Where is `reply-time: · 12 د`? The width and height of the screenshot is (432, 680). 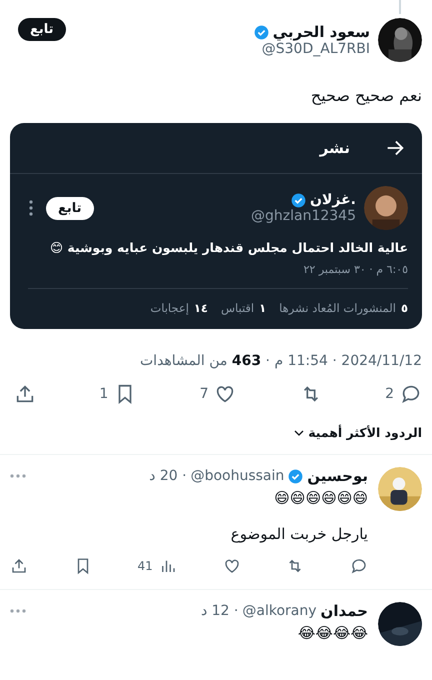
reply-time: · 12 د is located at coordinates (219, 611).